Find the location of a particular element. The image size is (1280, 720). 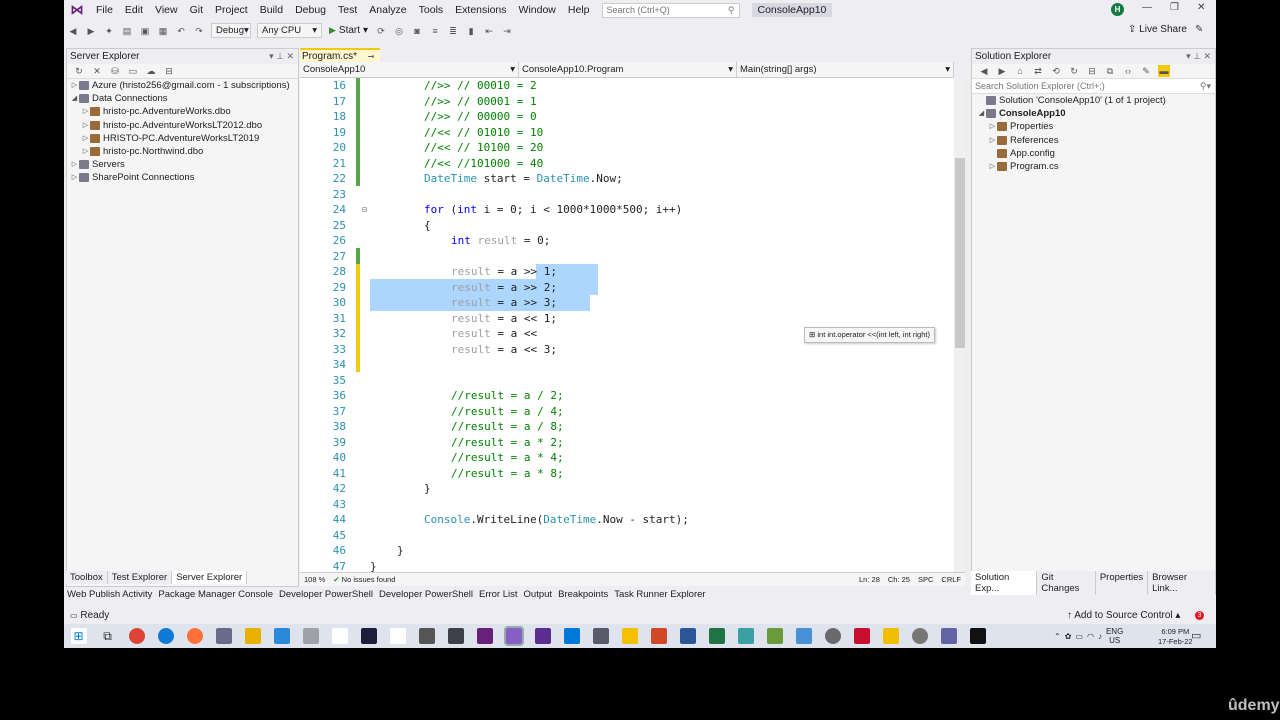

menu-window: Window is located at coordinates (537, 10).